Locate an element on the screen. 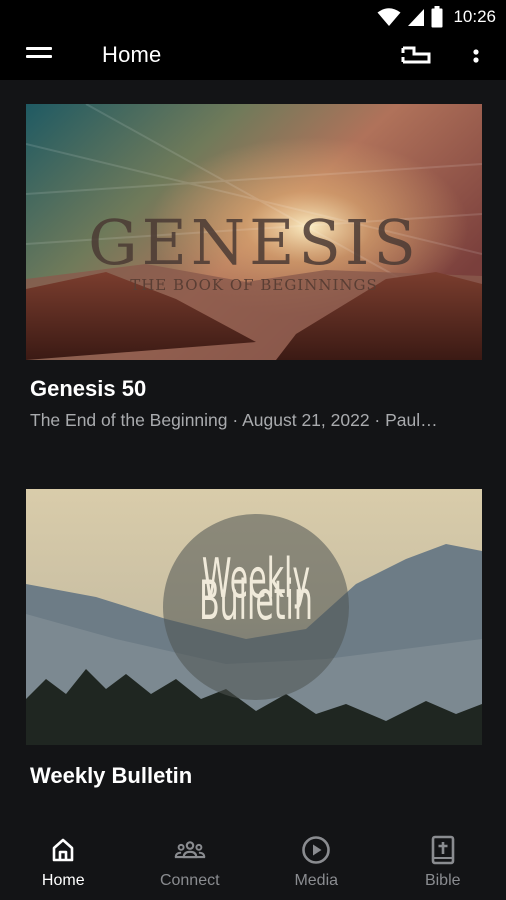  bible-icon is located at coordinates (443, 850).